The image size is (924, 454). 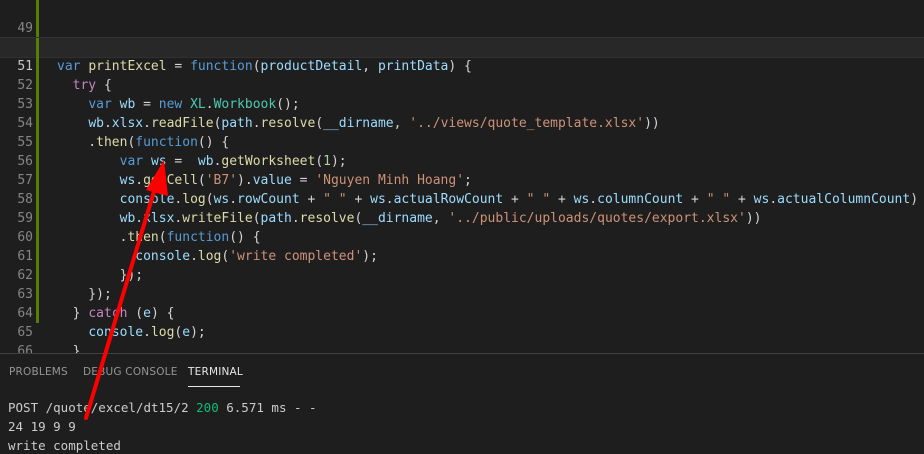 I want to click on tab-terminal: TERMINAL, so click(x=215, y=372).